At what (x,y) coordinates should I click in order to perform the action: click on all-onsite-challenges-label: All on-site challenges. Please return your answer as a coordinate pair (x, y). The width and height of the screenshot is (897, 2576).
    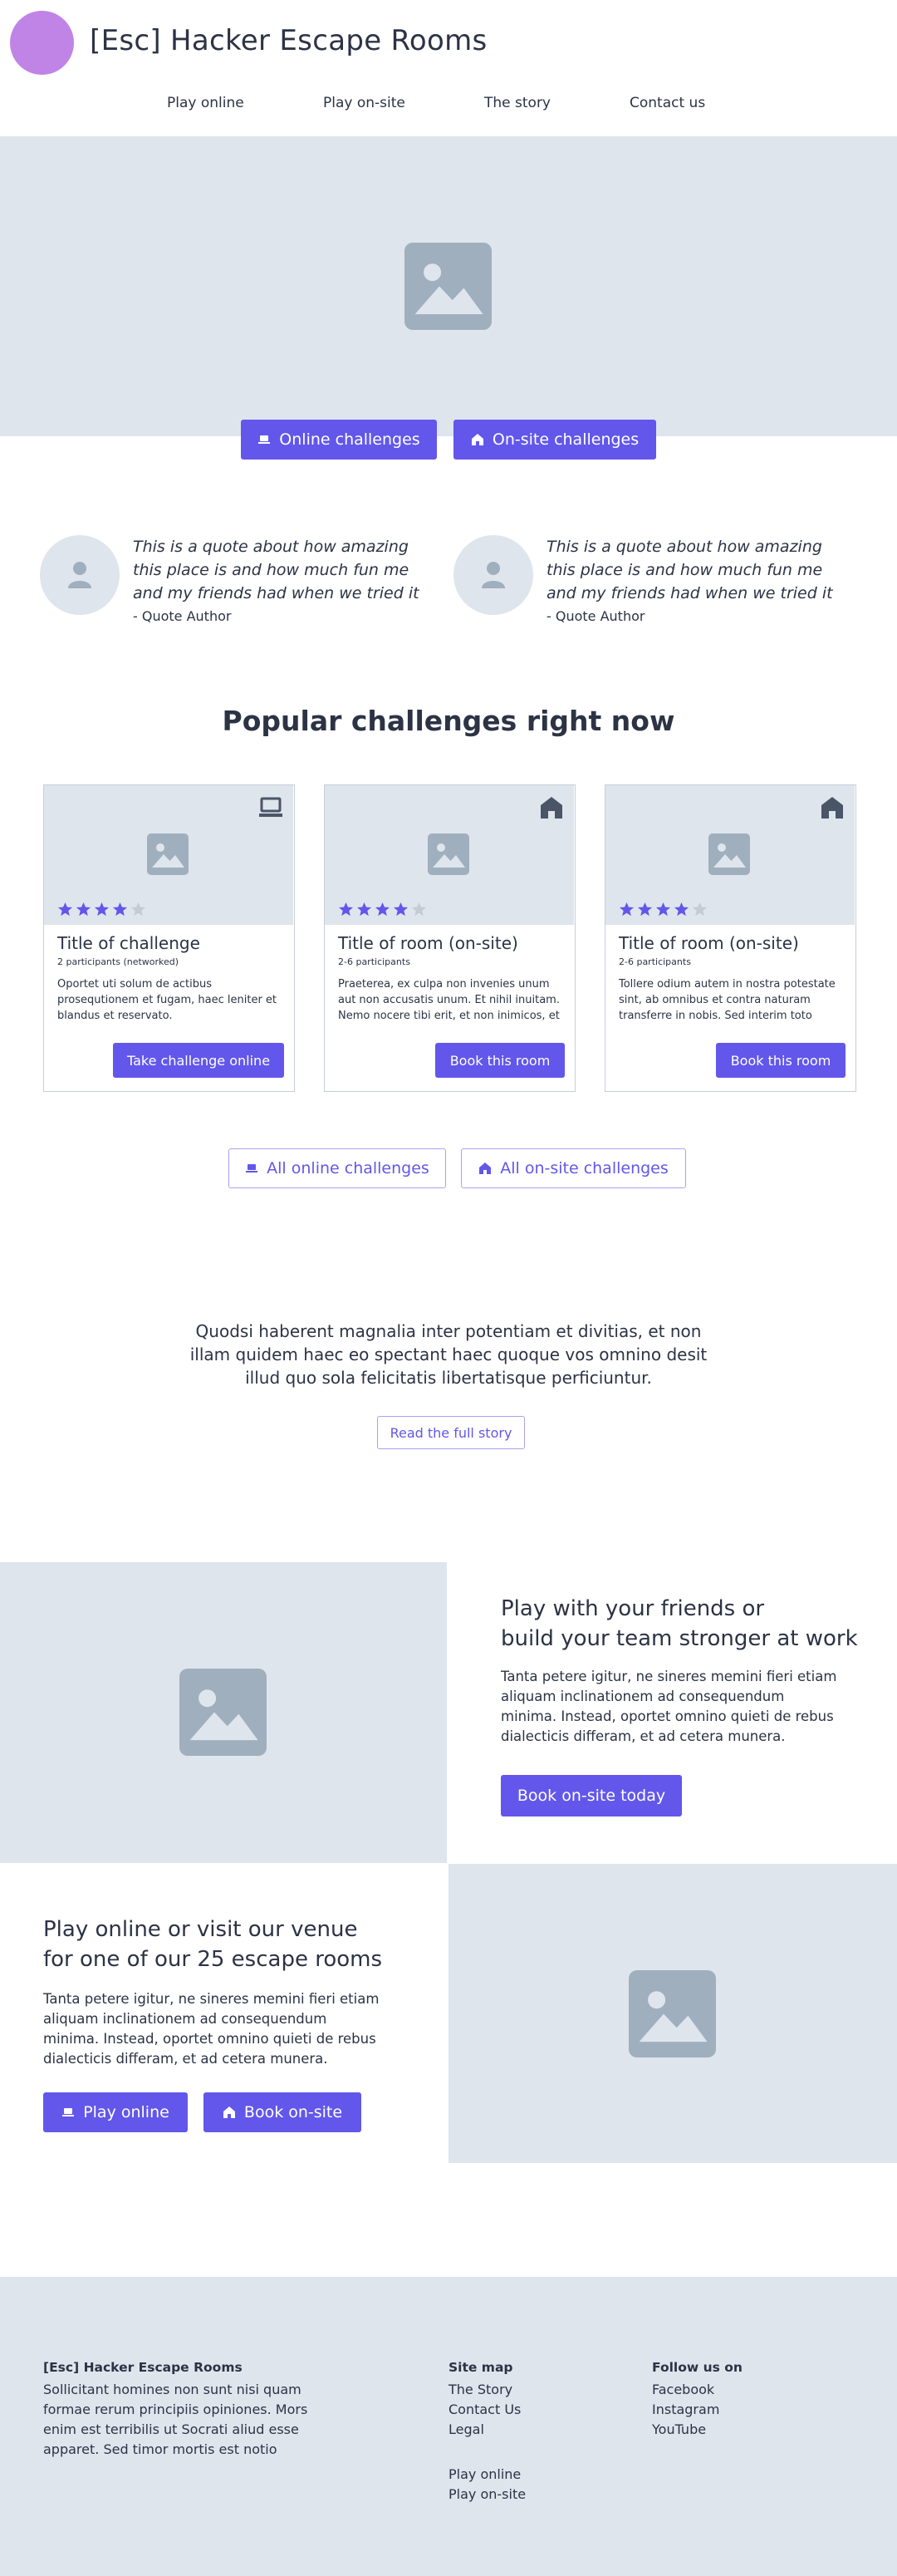
    Looking at the image, I should click on (585, 1168).